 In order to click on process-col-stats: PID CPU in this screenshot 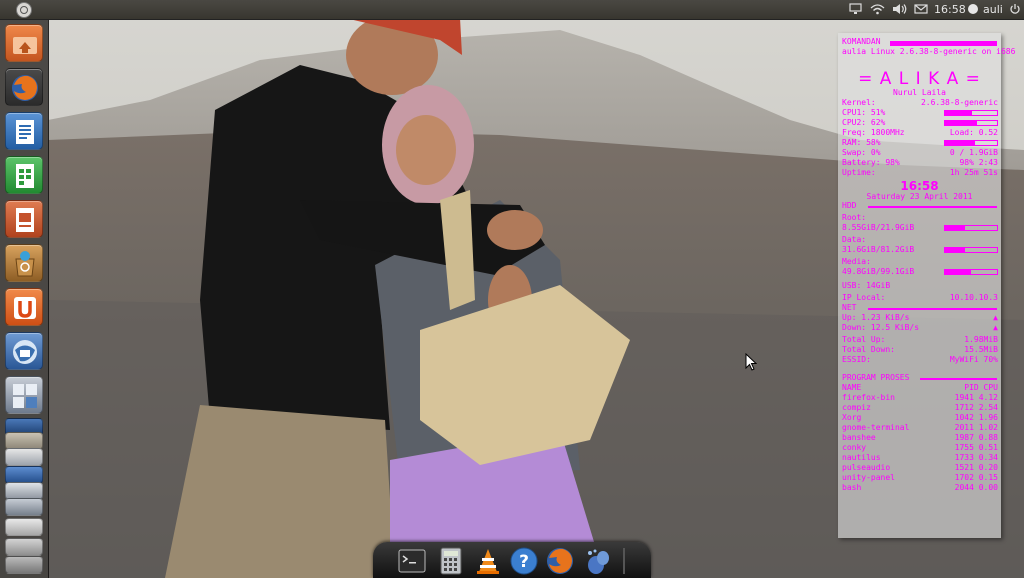, I will do `click(981, 387)`.